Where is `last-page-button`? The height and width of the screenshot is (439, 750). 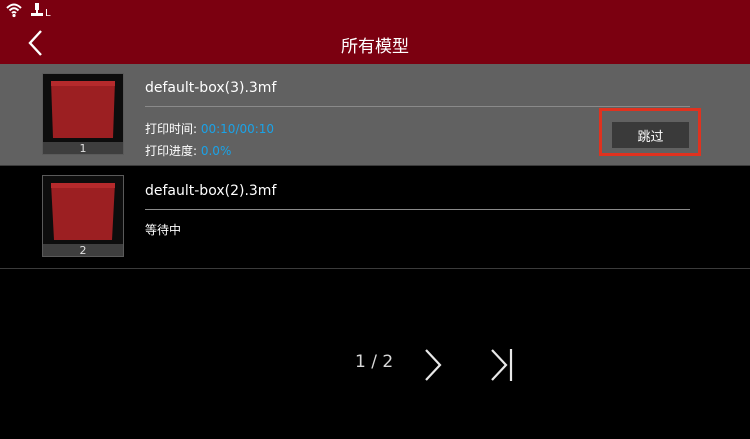 last-page-button is located at coordinates (501, 365).